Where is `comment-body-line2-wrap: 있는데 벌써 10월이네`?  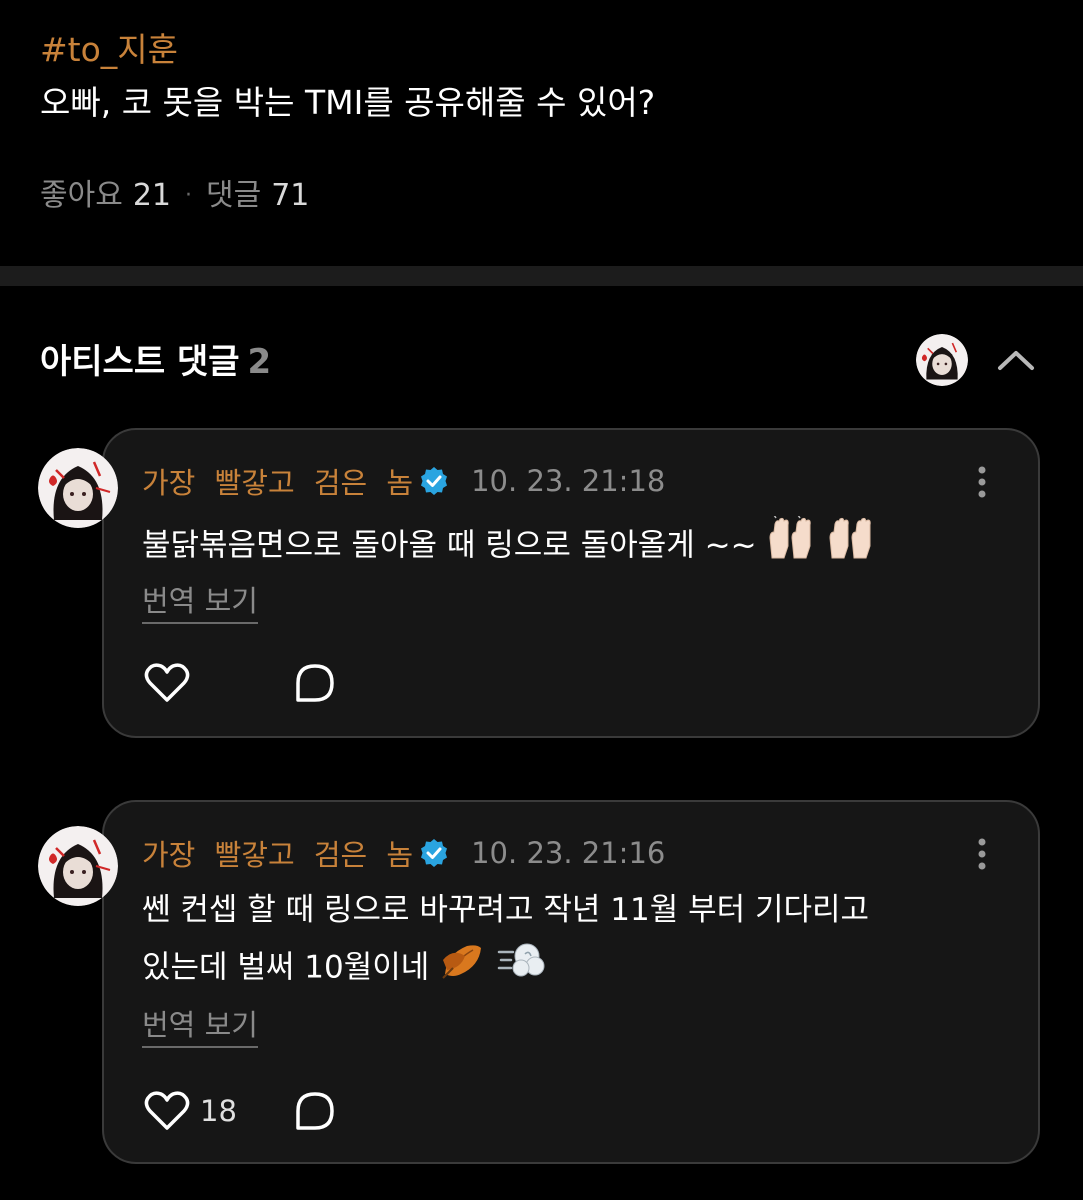 comment-body-line2-wrap: 있는데 벌써 10월이네 is located at coordinates (572, 969).